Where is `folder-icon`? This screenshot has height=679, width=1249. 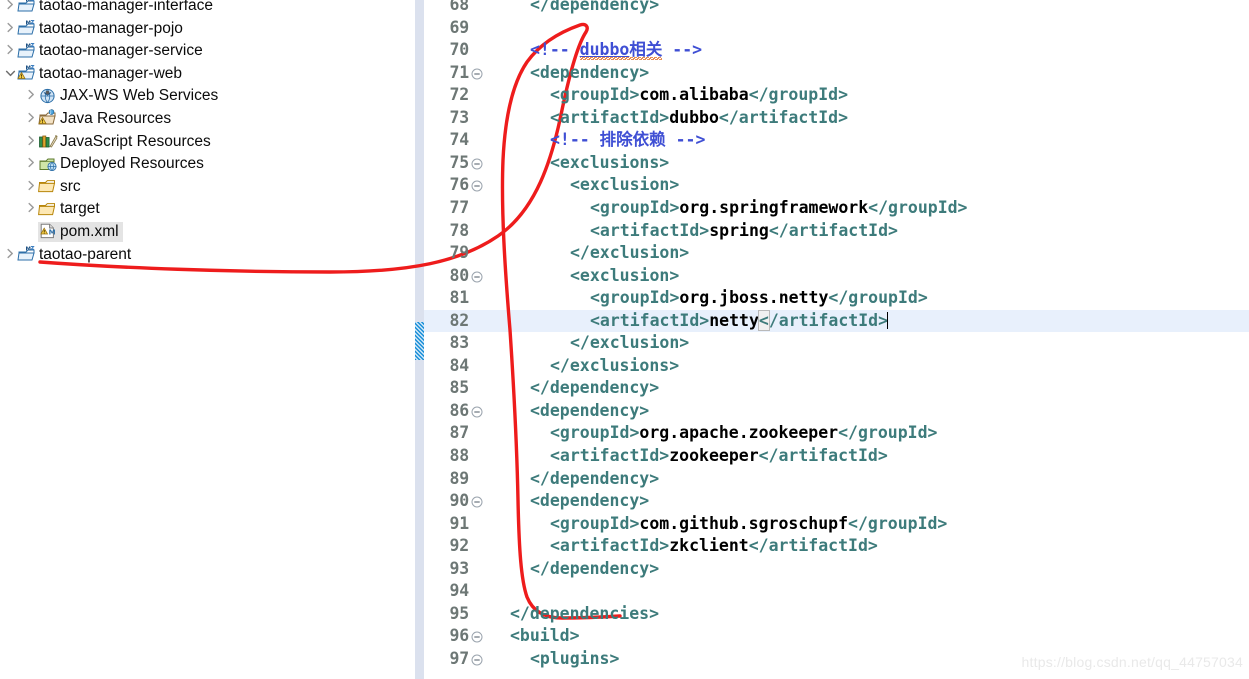 folder-icon is located at coordinates (48, 209).